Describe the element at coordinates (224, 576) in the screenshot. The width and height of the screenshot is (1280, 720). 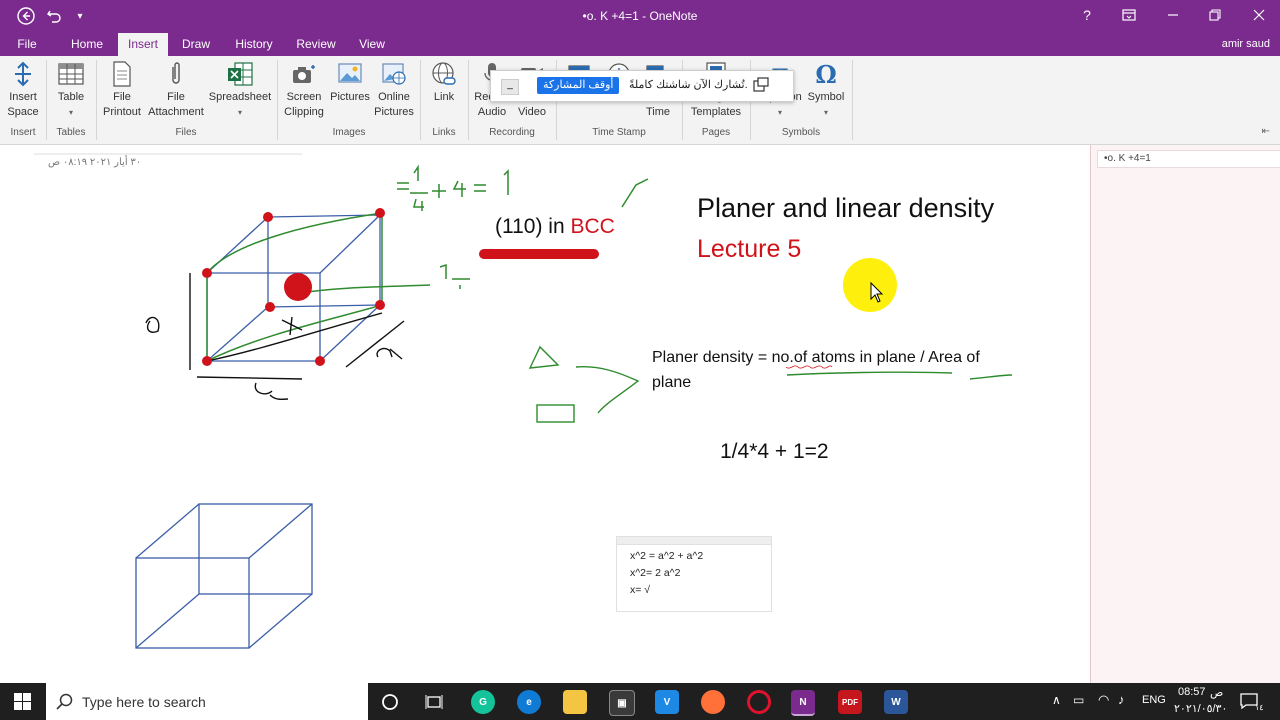
I see `plain-cube-drawing` at that location.